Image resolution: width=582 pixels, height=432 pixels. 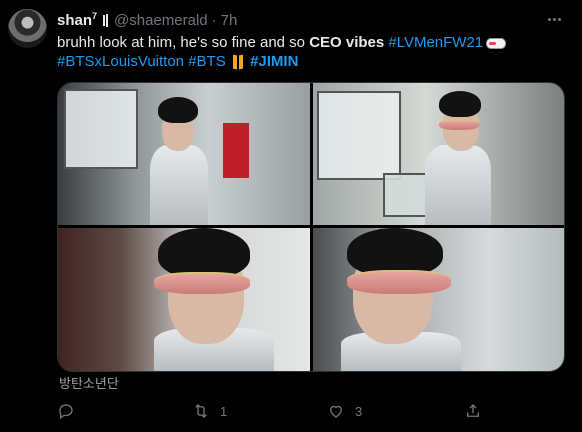 I want to click on tweet-text-plain: bruhh look at him, he's so fine and so, so click(x=183, y=42).